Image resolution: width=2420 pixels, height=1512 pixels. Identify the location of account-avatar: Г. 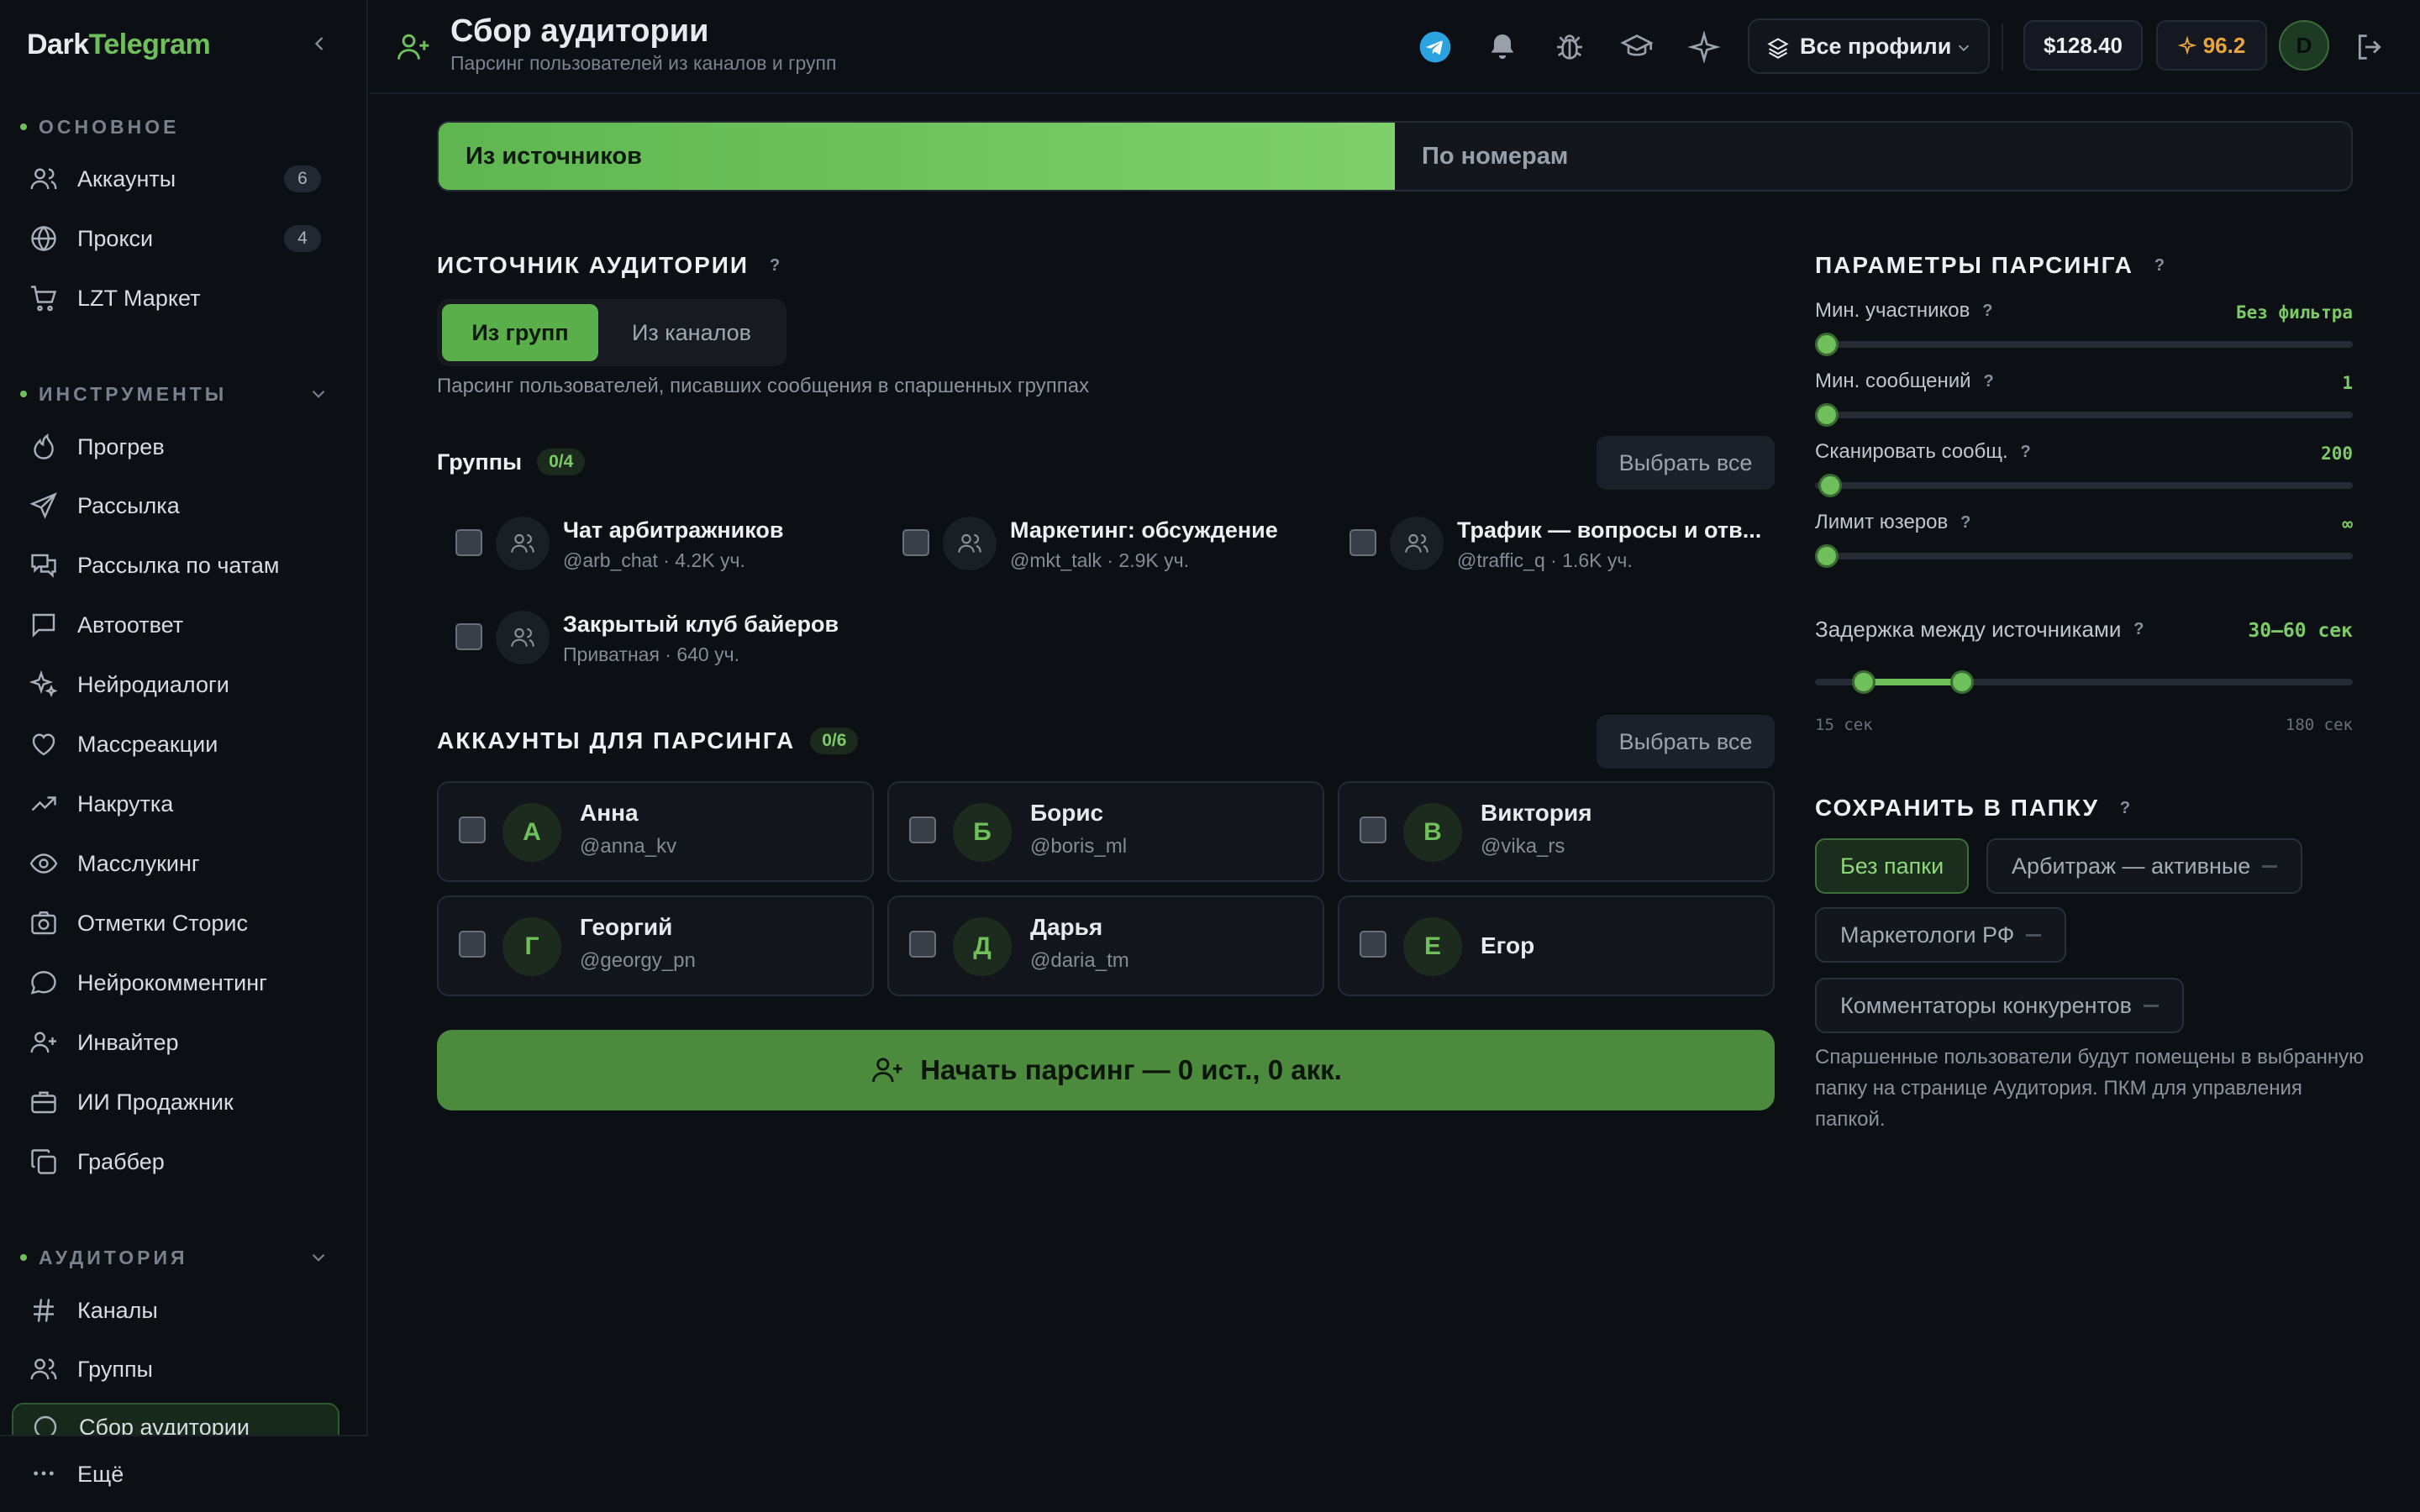
(531, 946).